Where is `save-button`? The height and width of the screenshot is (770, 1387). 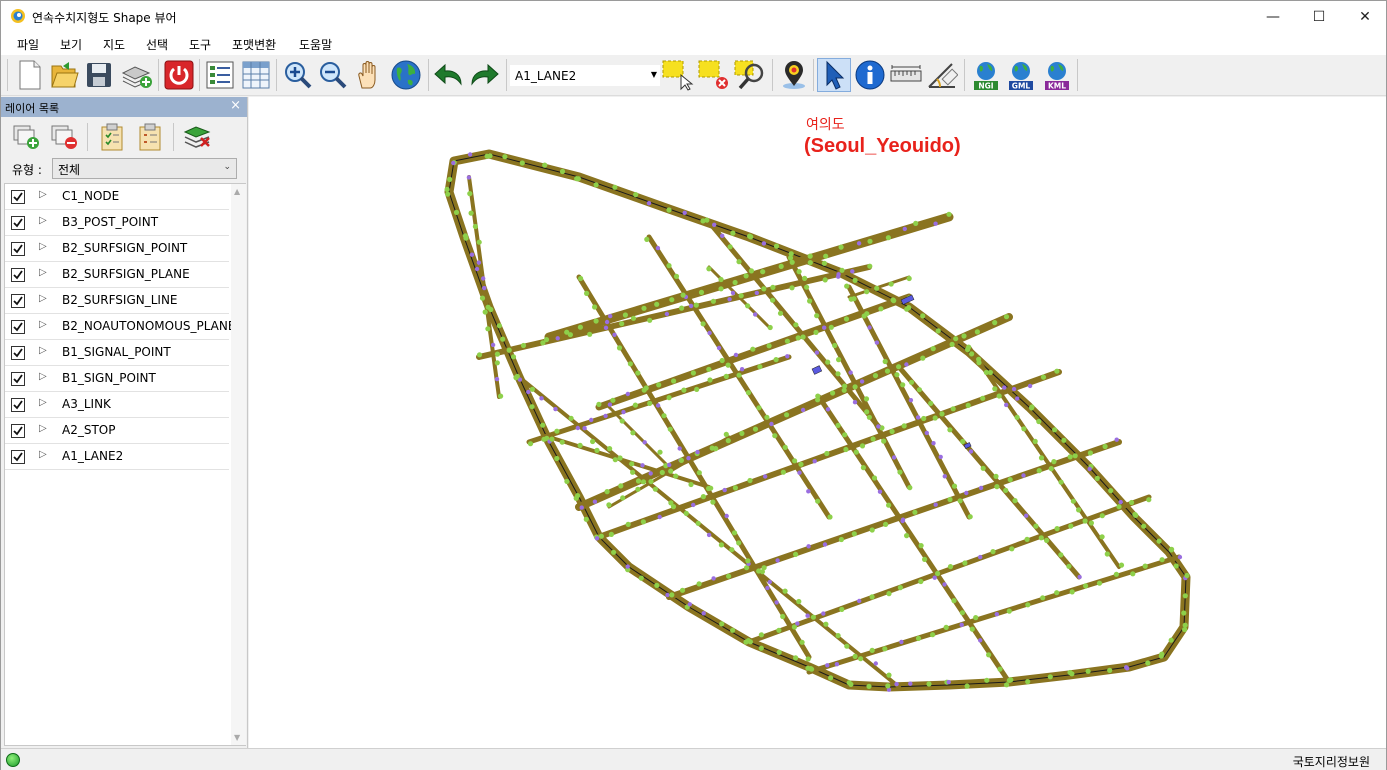 save-button is located at coordinates (99, 75).